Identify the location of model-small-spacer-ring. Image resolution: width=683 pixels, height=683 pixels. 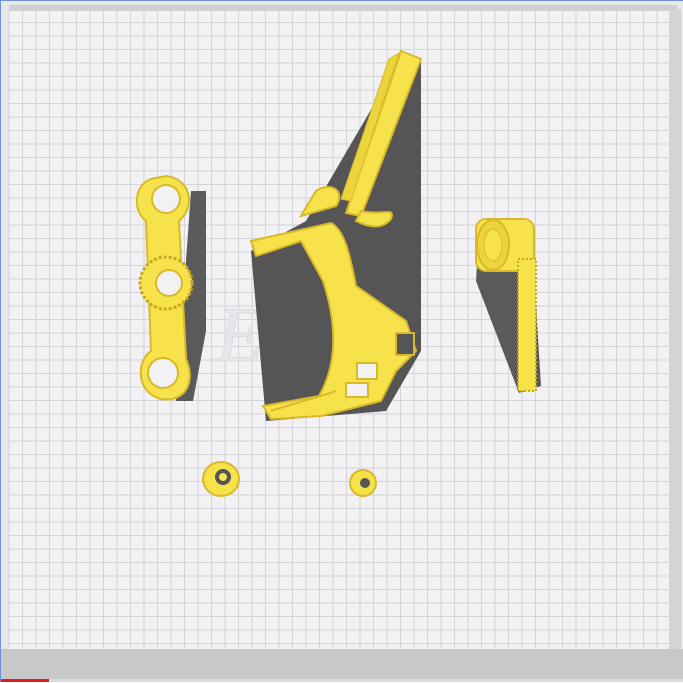
(221, 479).